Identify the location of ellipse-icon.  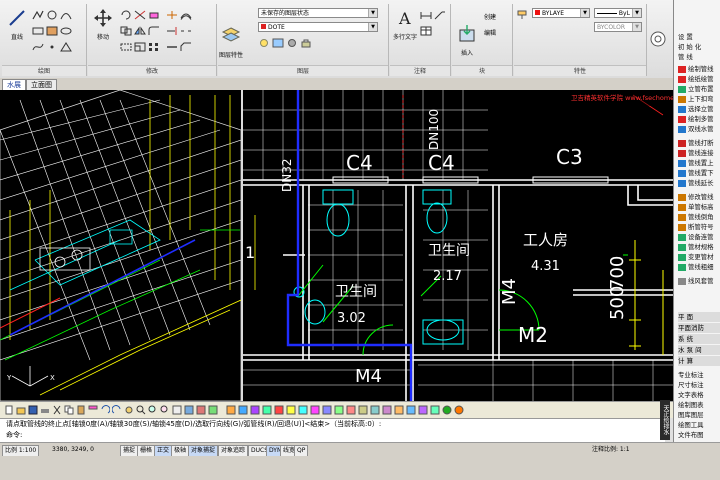
(66, 31).